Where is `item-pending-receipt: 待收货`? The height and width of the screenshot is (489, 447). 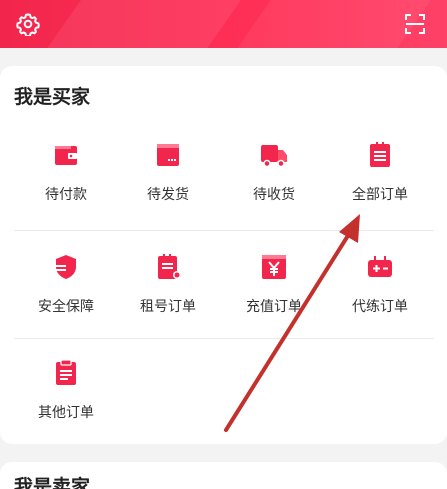 item-pending-receipt: 待收货 is located at coordinates (274, 179).